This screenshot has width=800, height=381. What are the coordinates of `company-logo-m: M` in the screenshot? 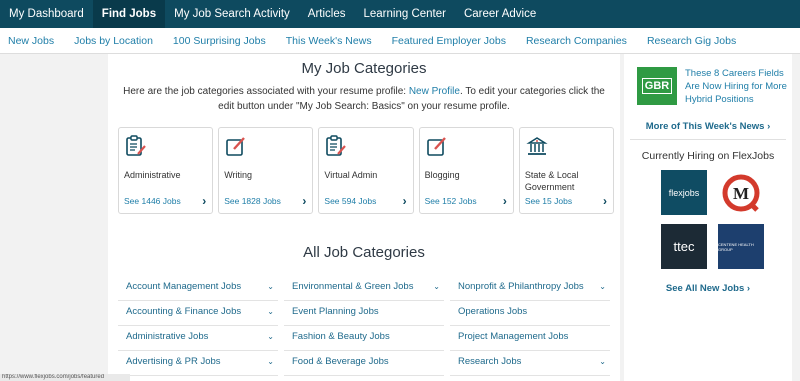 It's located at (741, 192).